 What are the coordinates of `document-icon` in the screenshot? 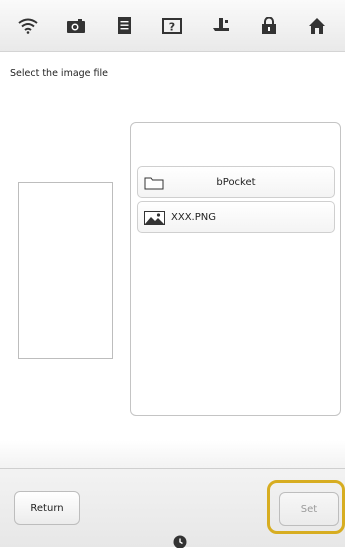 It's located at (124, 26).